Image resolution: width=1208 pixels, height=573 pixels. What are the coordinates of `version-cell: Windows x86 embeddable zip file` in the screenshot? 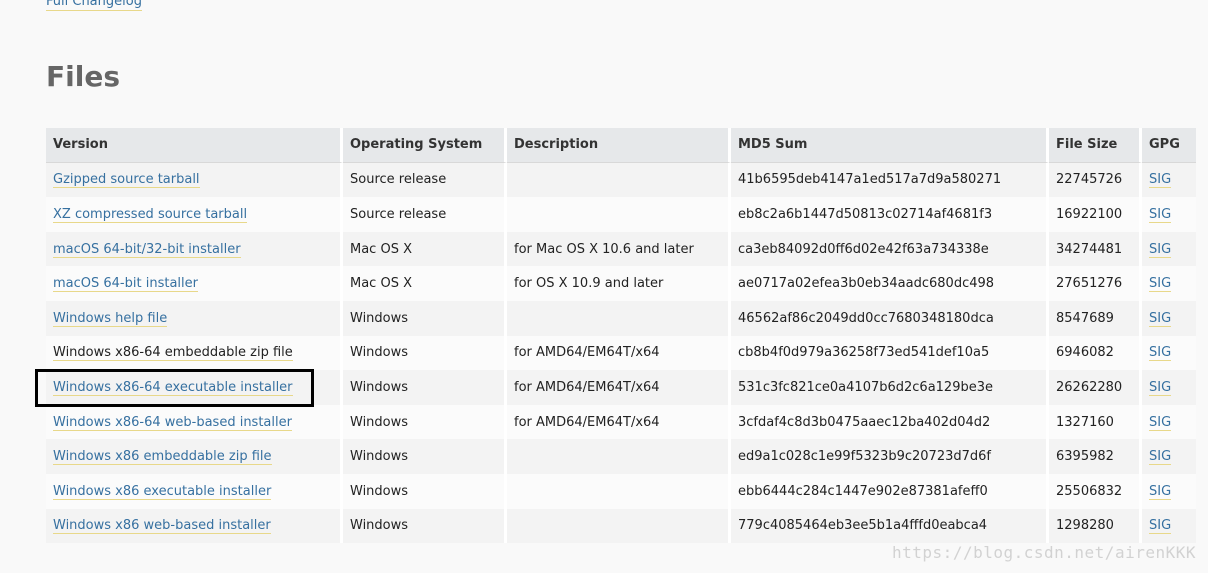 It's located at (194, 456).